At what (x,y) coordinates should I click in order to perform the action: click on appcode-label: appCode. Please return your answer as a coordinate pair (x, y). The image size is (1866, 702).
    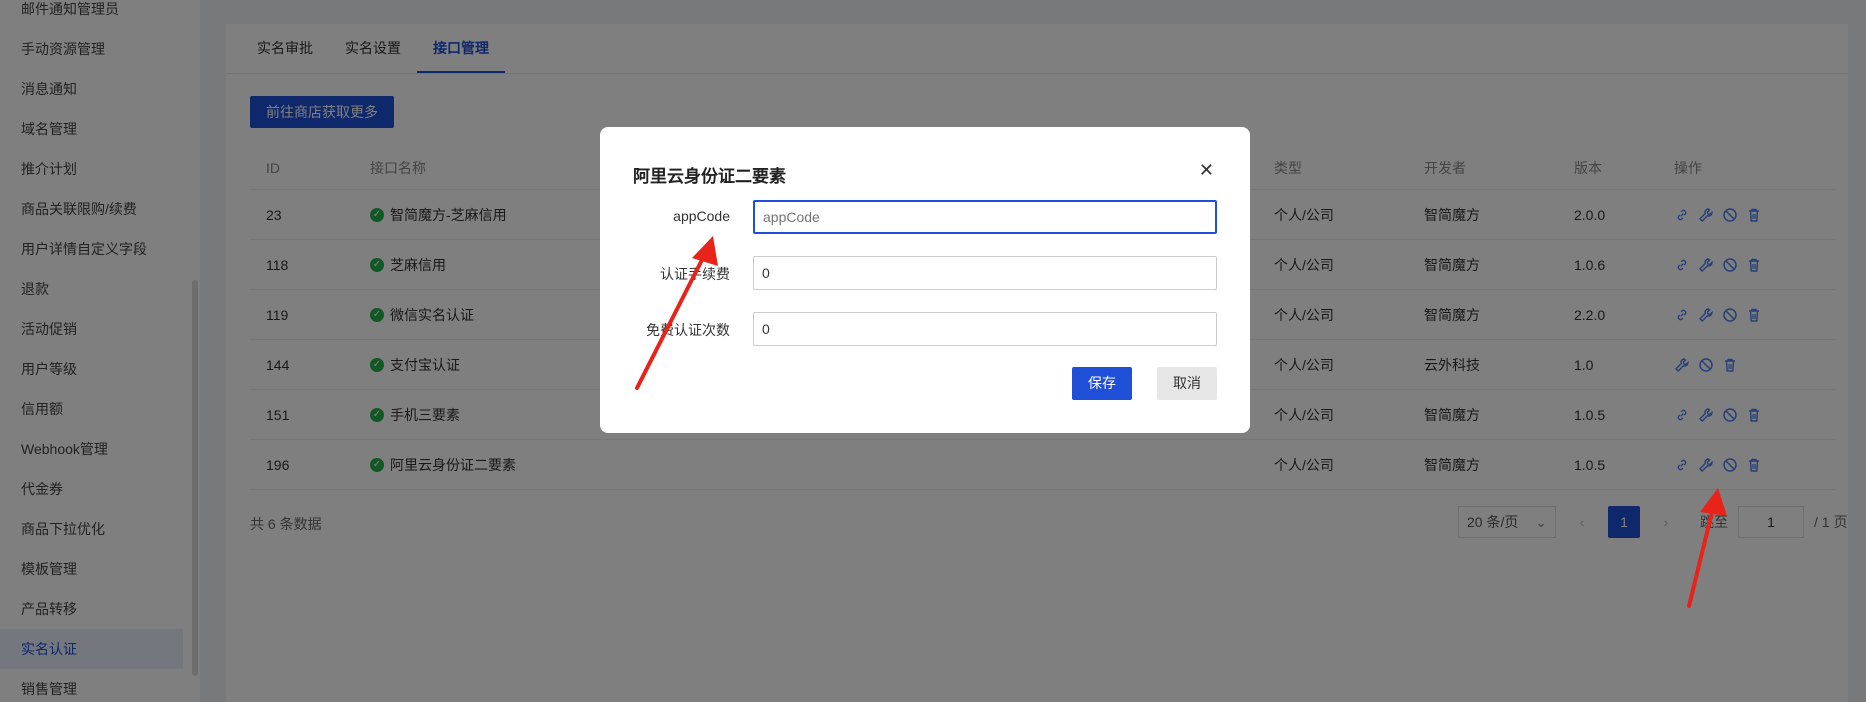
    Looking at the image, I should click on (701, 216).